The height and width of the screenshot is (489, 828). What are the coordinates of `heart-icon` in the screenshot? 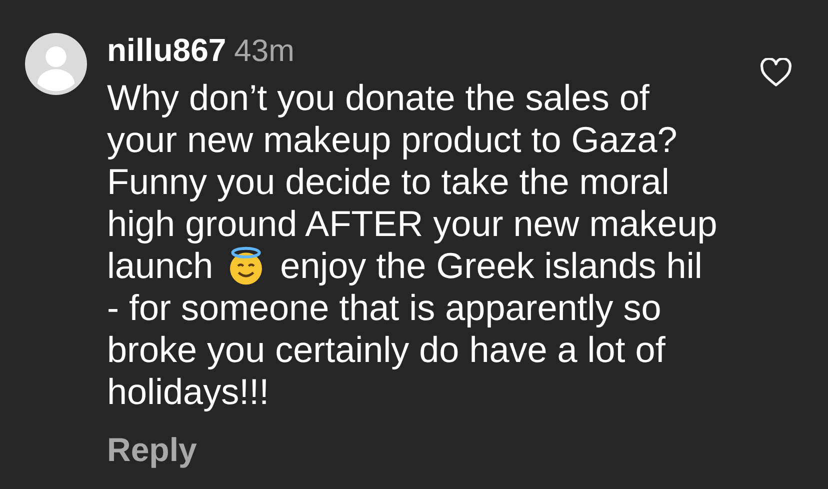 It's located at (776, 73).